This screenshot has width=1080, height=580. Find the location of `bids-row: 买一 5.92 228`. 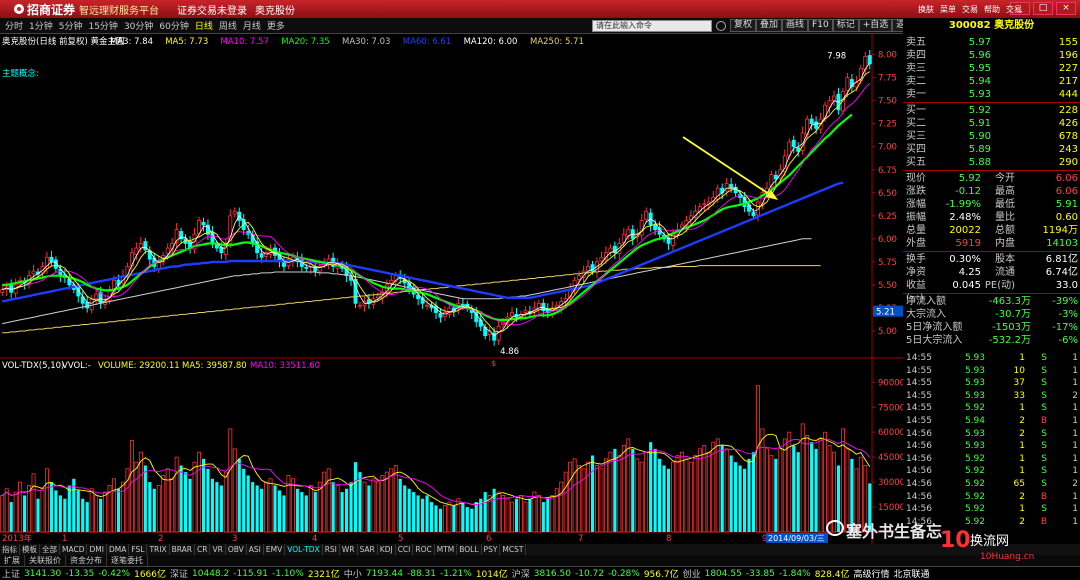

bids-row: 买一 5.92 228 is located at coordinates (991, 110).